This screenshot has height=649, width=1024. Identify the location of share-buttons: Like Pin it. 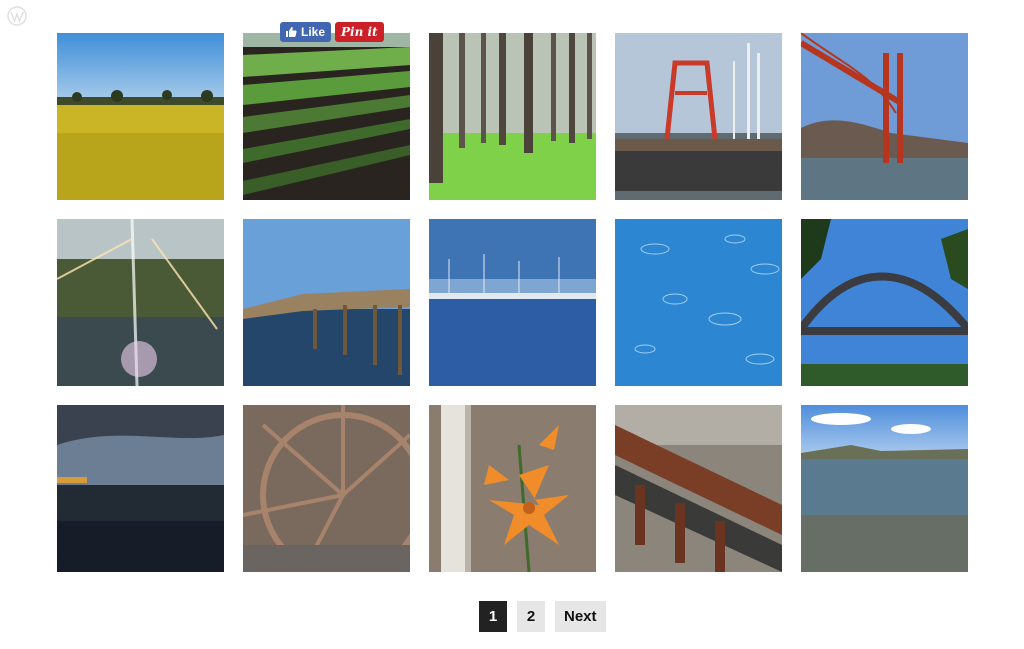
(332, 32).